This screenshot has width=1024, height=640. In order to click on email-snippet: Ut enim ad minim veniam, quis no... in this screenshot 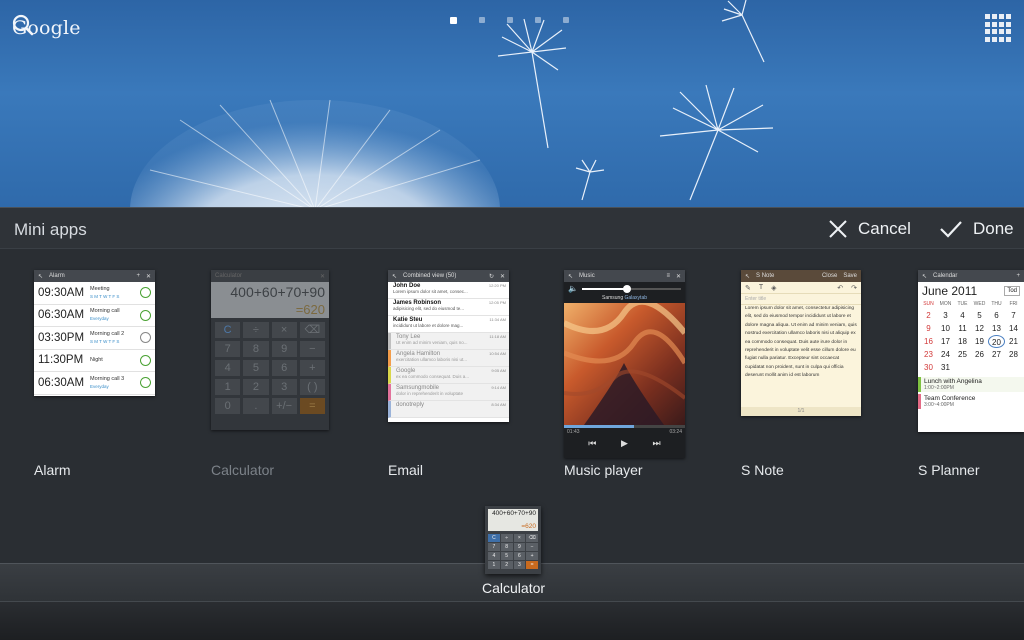, I will do `click(432, 342)`.